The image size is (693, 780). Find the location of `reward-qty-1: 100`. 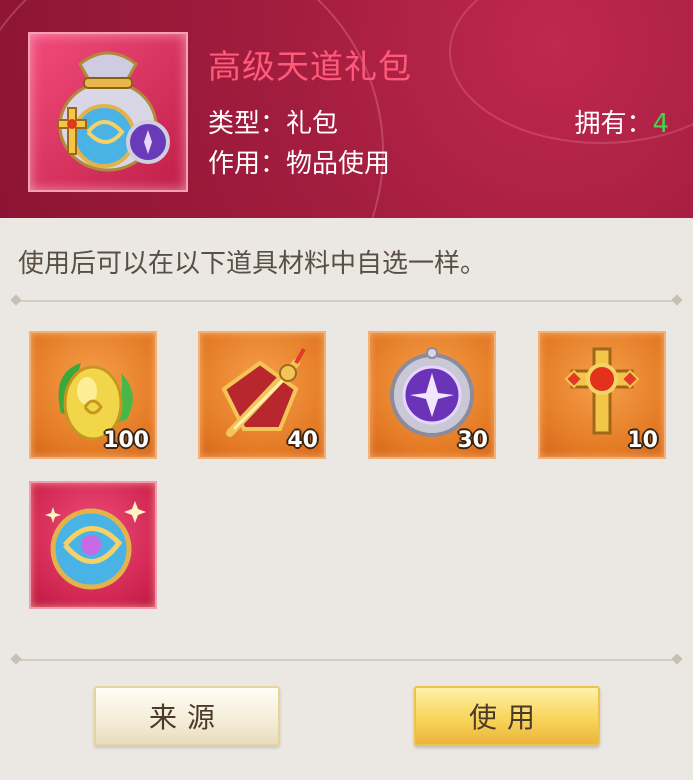

reward-qty-1: 100 is located at coordinates (126, 440).